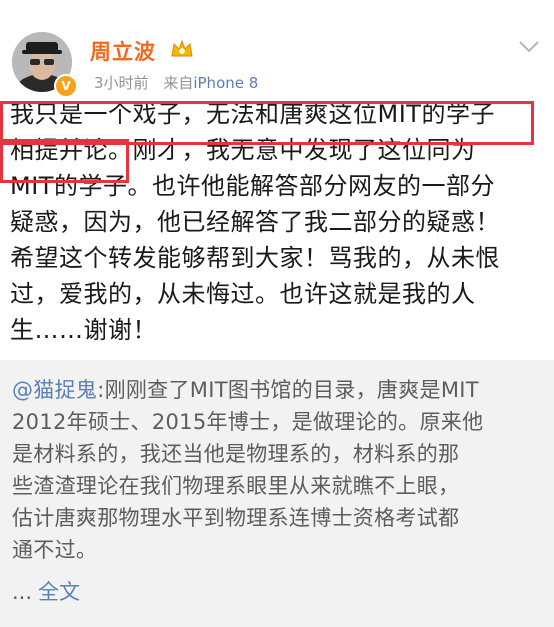 The image size is (554, 627). I want to click on chevron-down-icon, so click(529, 47).